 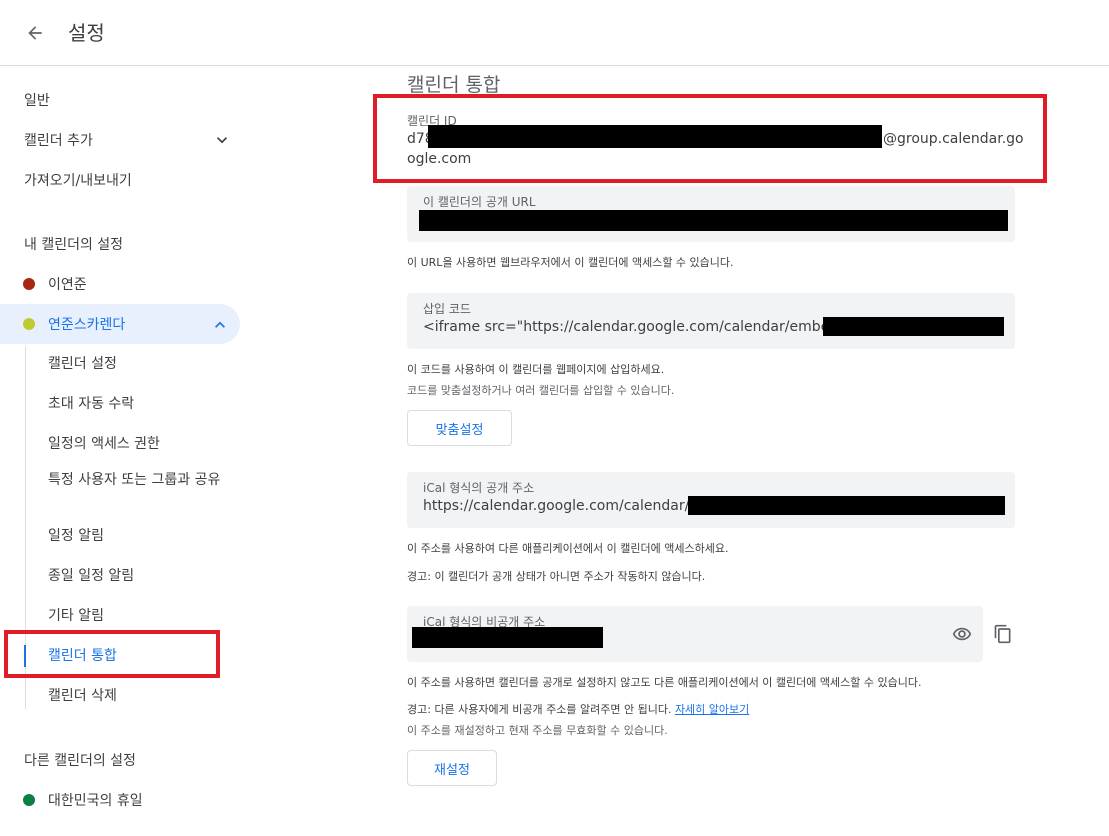 I want to click on chevron-down-icon, so click(x=222, y=142).